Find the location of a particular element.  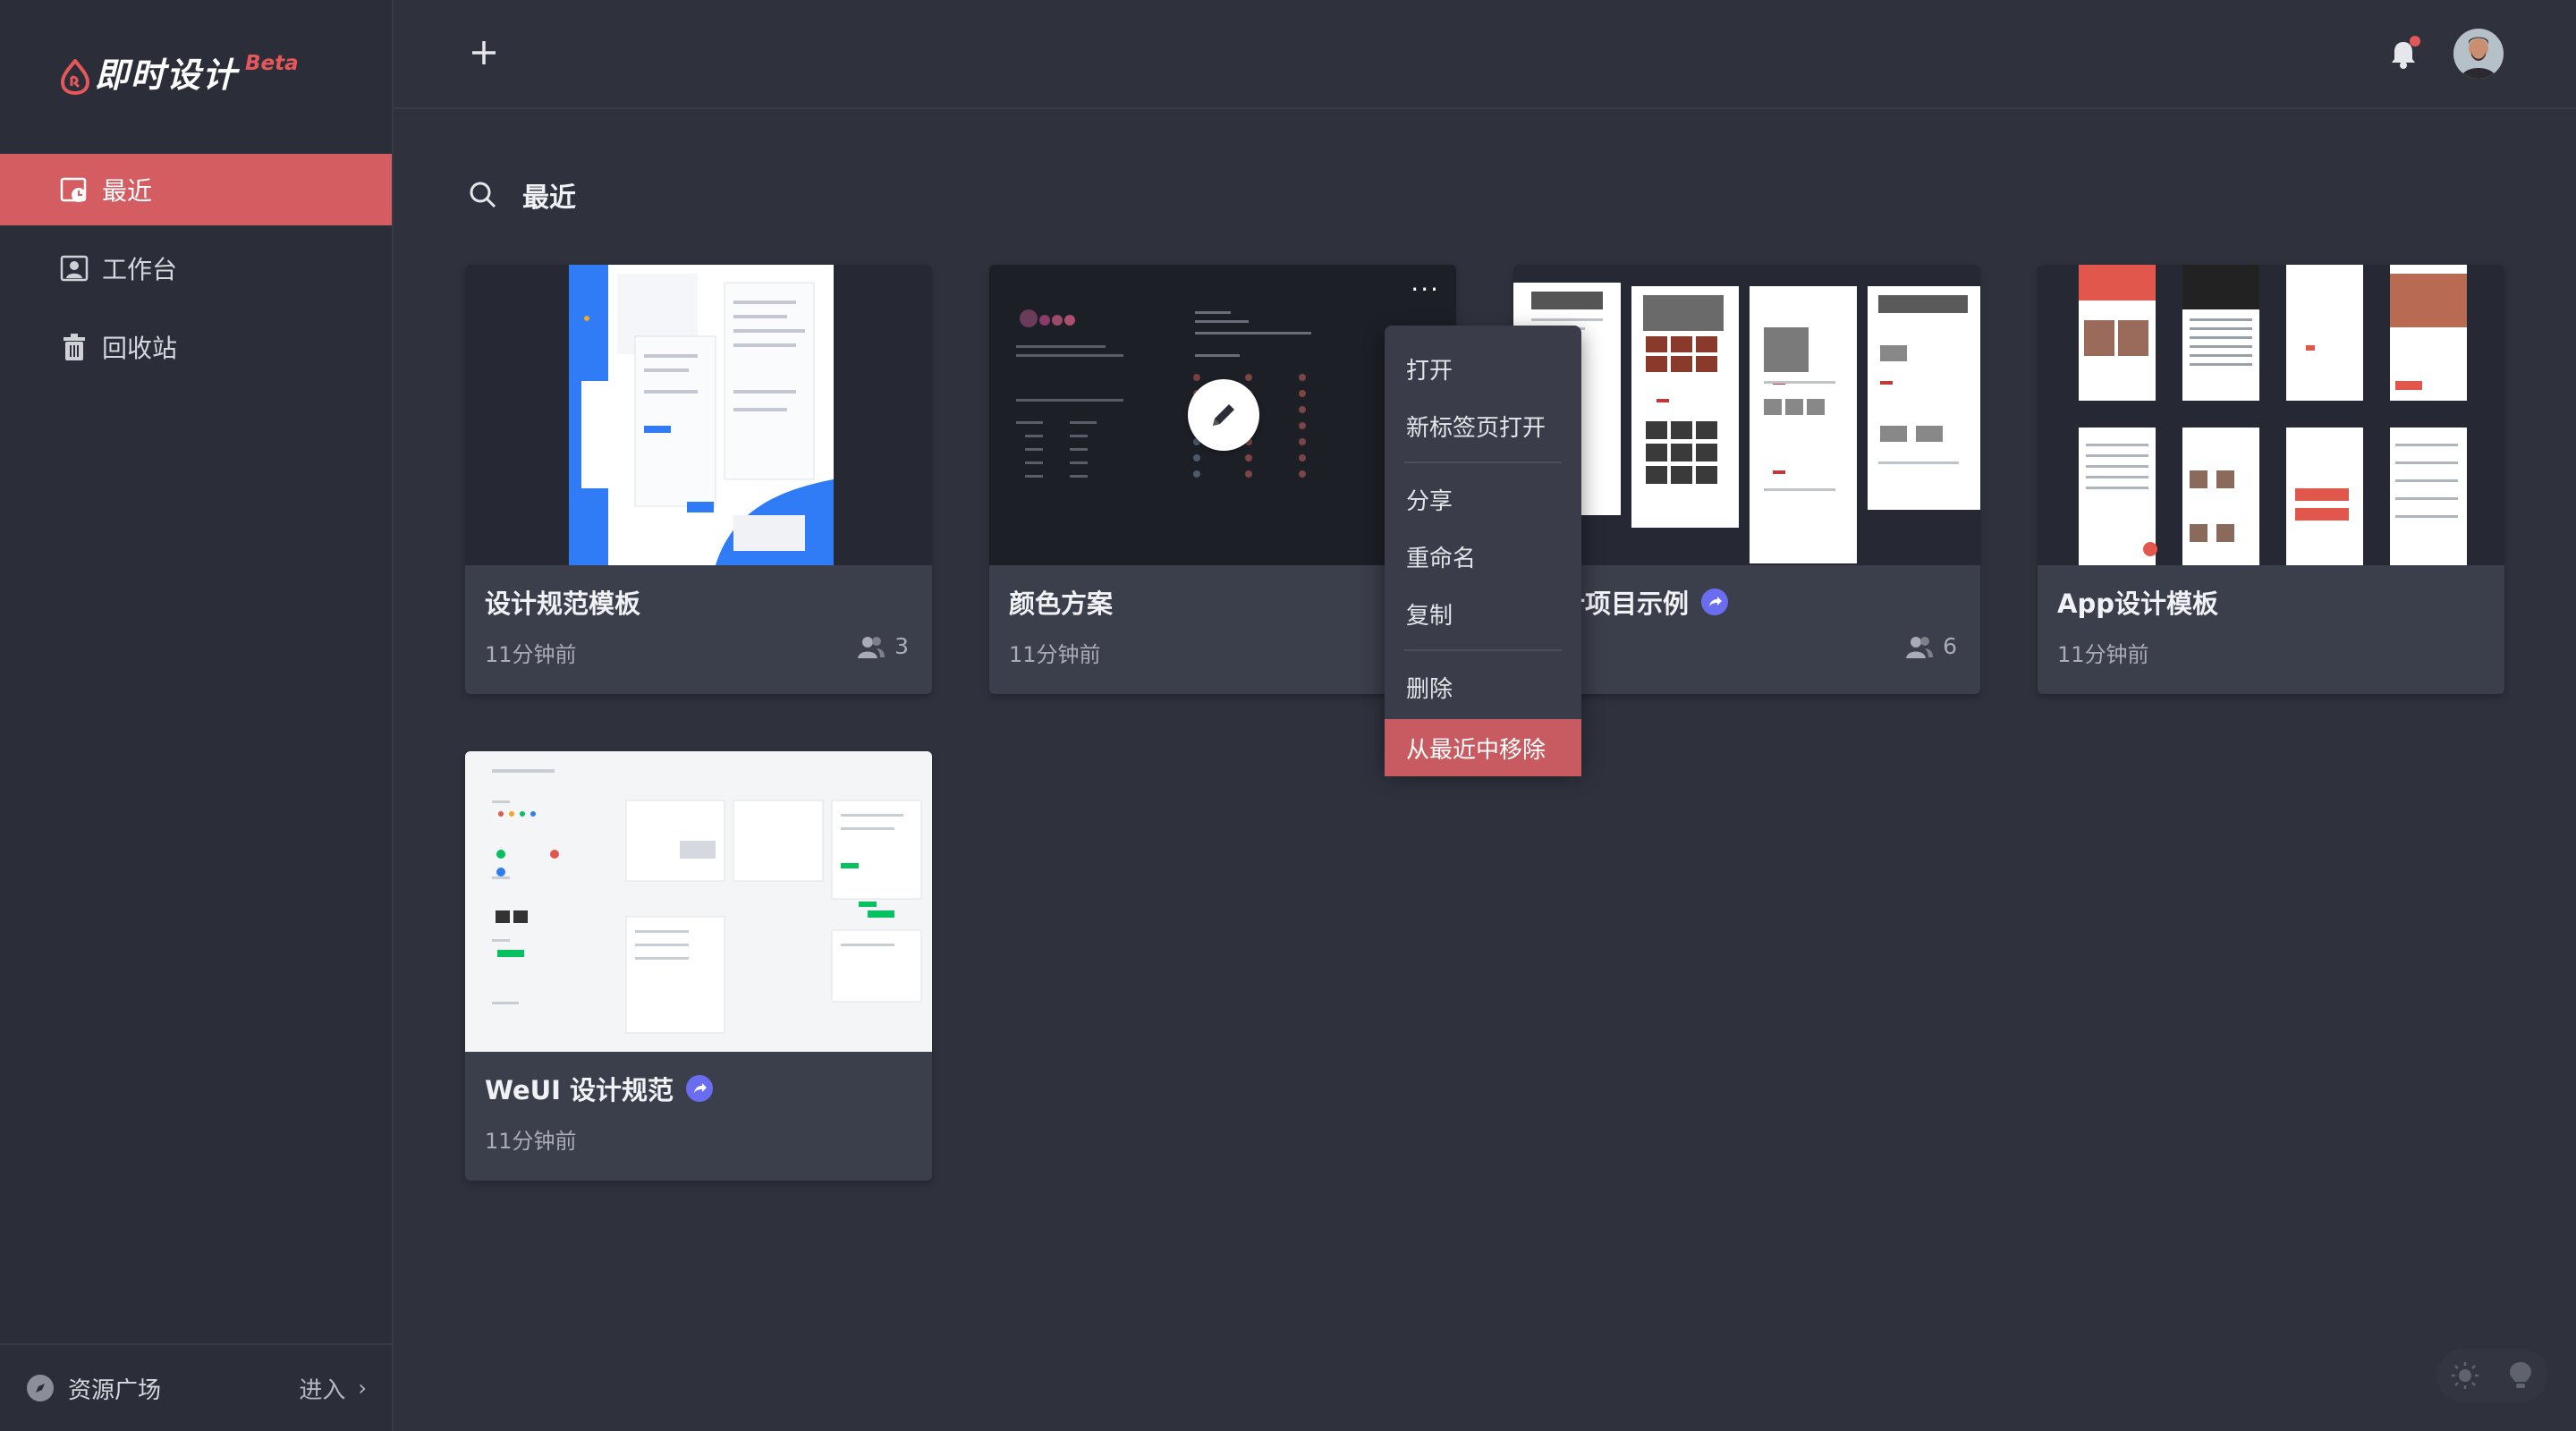

file-card: 设计项目示例 钟前 6 is located at coordinates (1746, 480).